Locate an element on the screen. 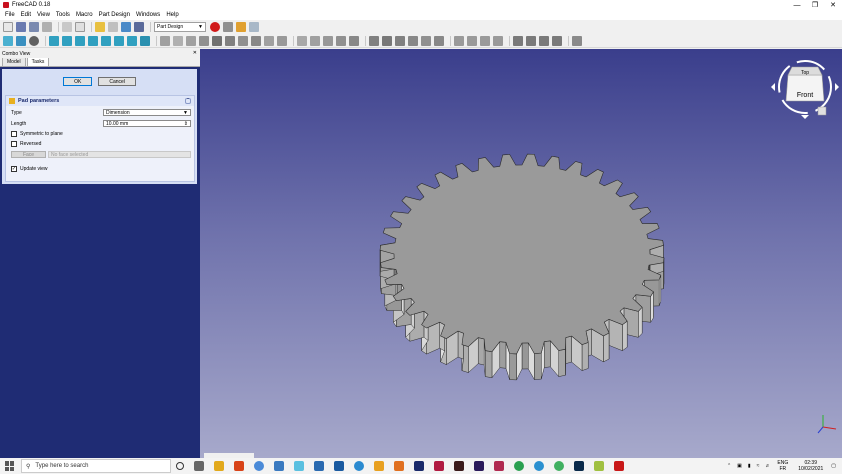  subtractive-primitive-icon is located at coordinates (439, 40).